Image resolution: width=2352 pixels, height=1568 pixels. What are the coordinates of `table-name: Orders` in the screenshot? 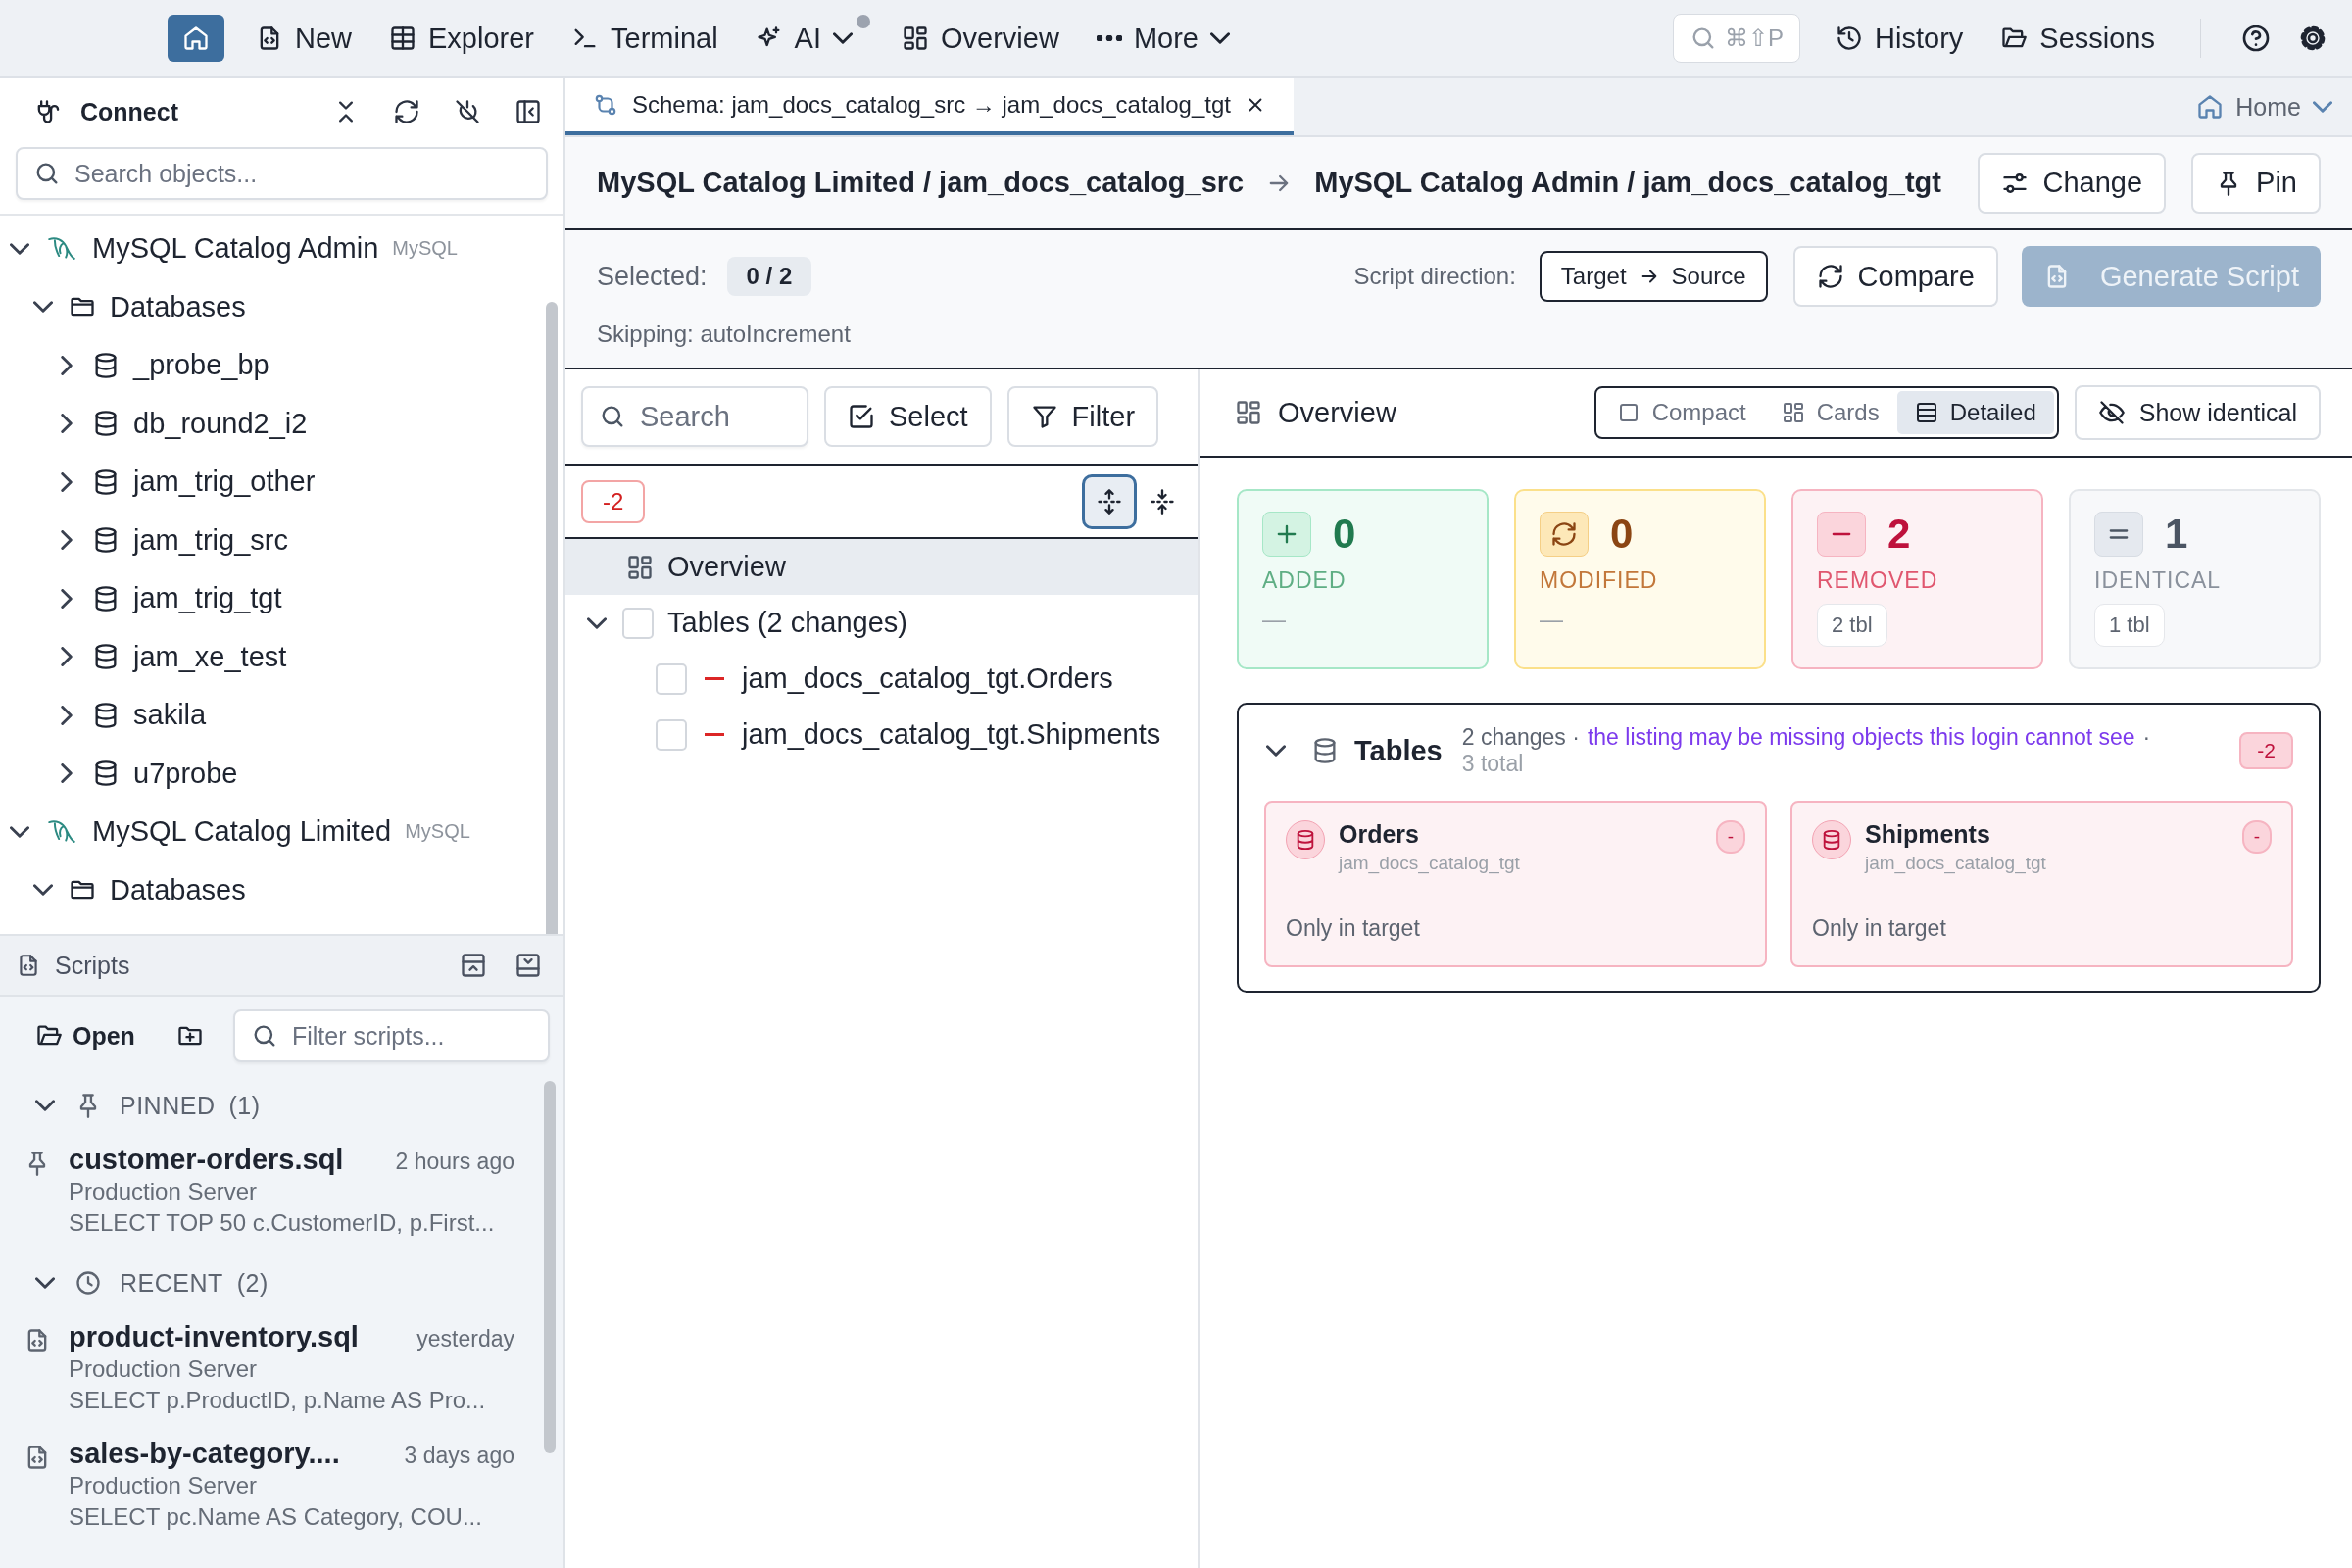 It's located at (1379, 834).